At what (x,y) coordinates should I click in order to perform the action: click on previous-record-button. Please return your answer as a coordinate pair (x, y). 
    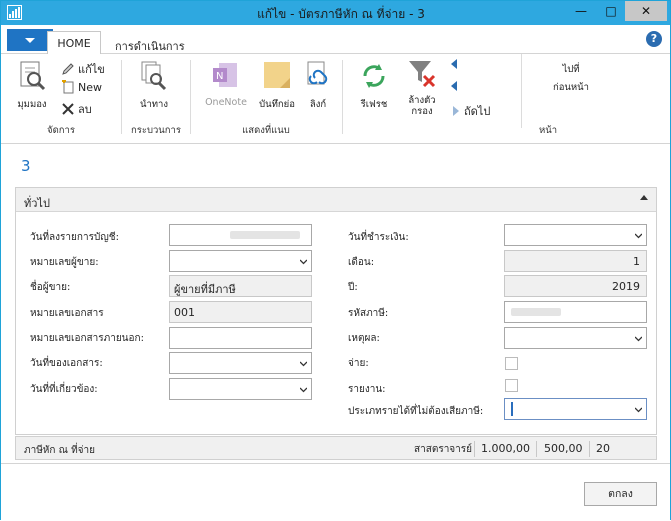
    Looking at the image, I should click on (454, 64).